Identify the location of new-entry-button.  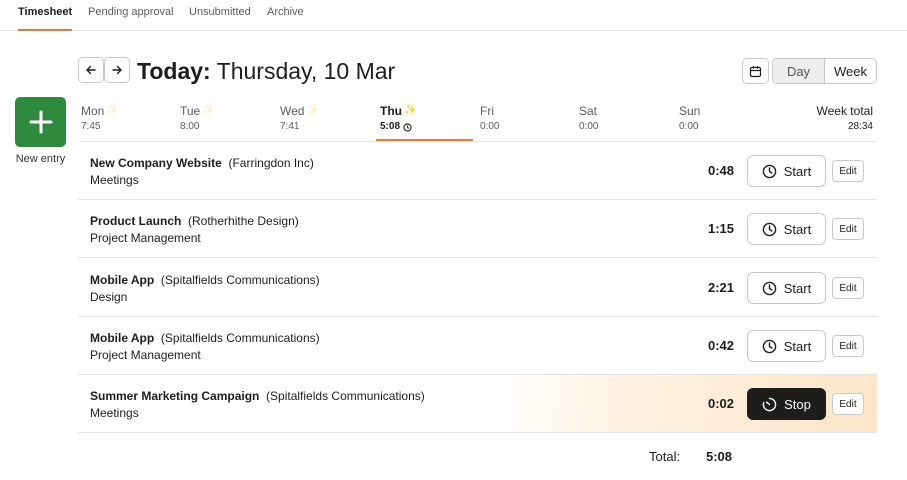
(40, 122).